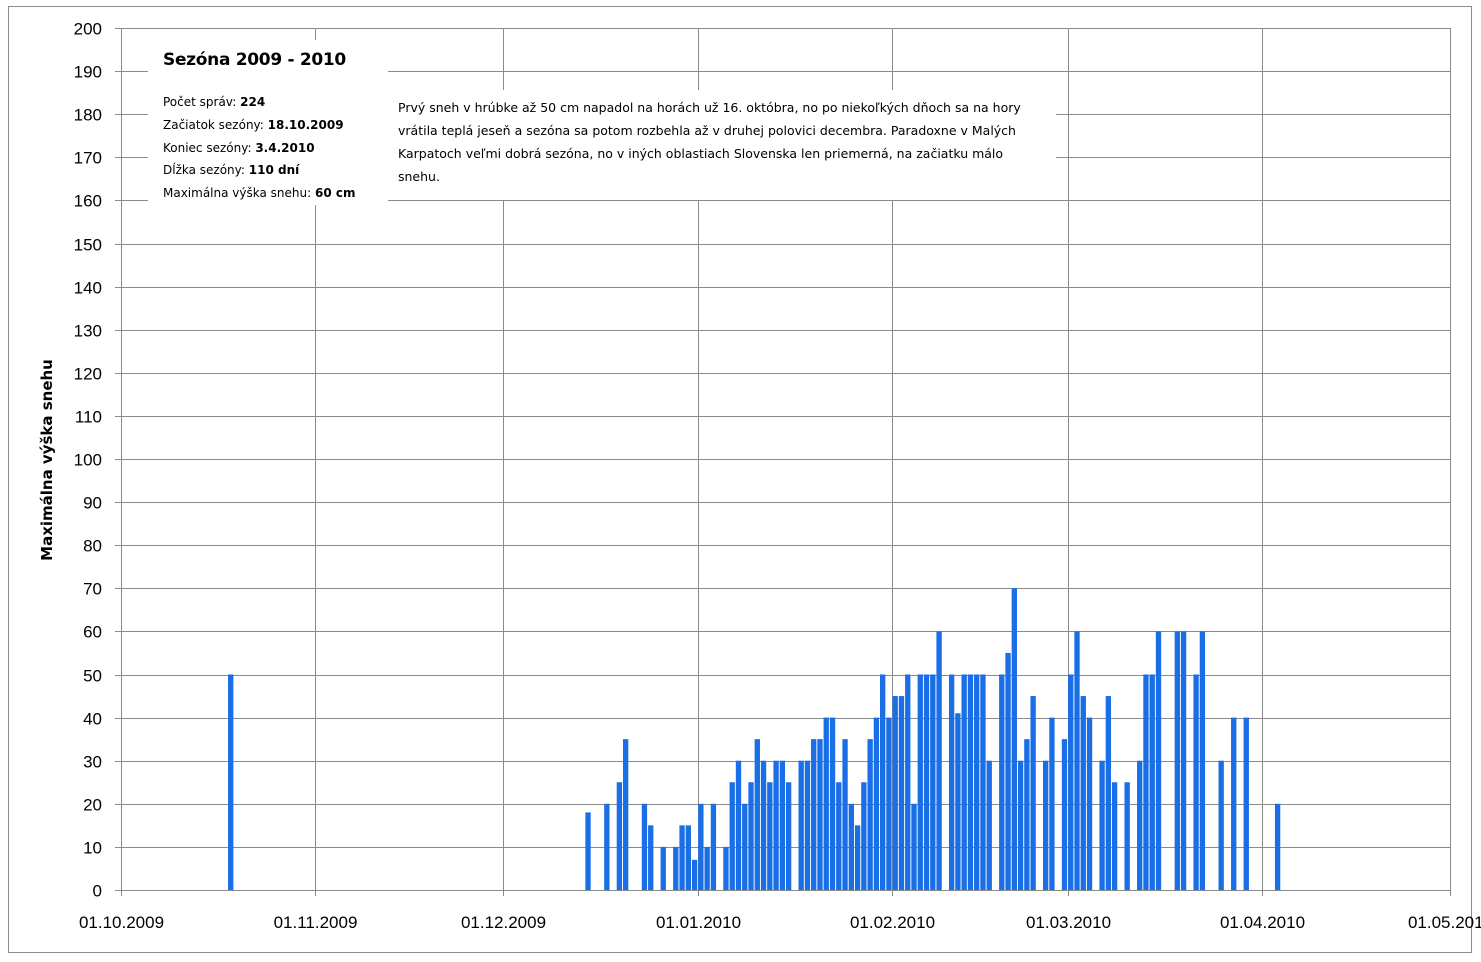  I want to click on season-start-row: Začiatok sezóny: 18.10.2009, so click(253, 125).